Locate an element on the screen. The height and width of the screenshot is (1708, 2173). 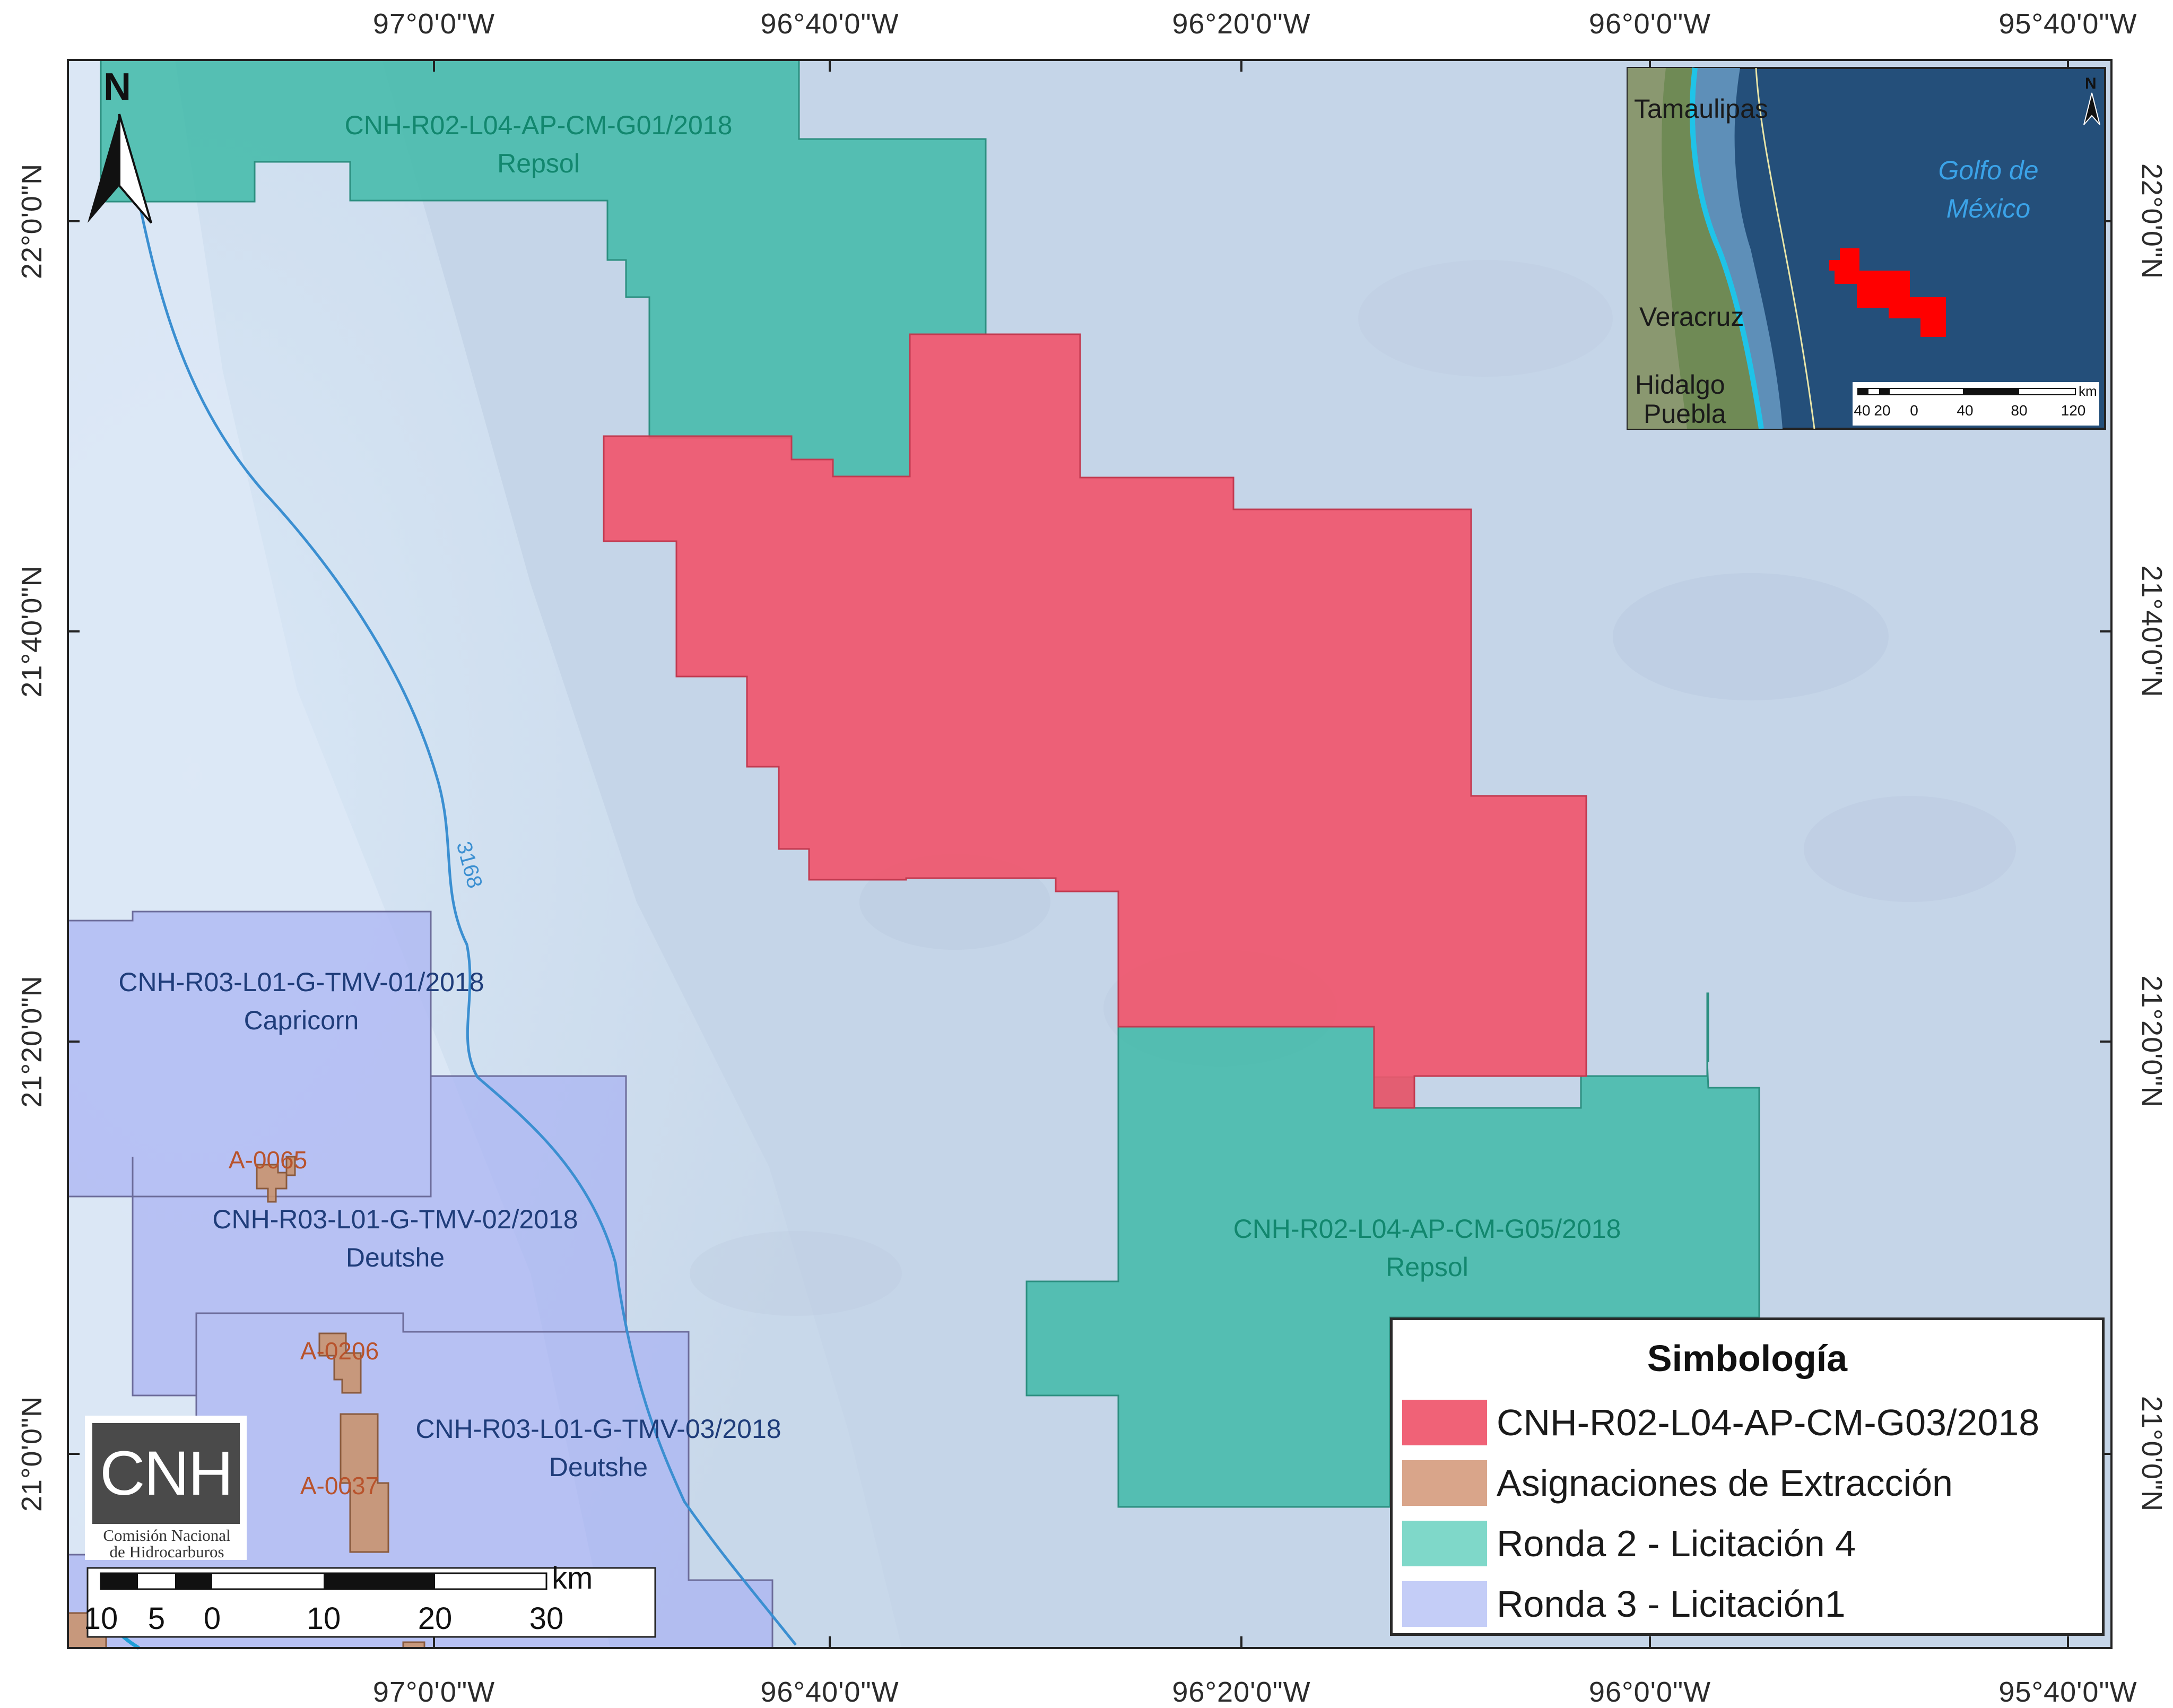
lat-label-left-1: 22°0'0"N is located at coordinates (32, 222).